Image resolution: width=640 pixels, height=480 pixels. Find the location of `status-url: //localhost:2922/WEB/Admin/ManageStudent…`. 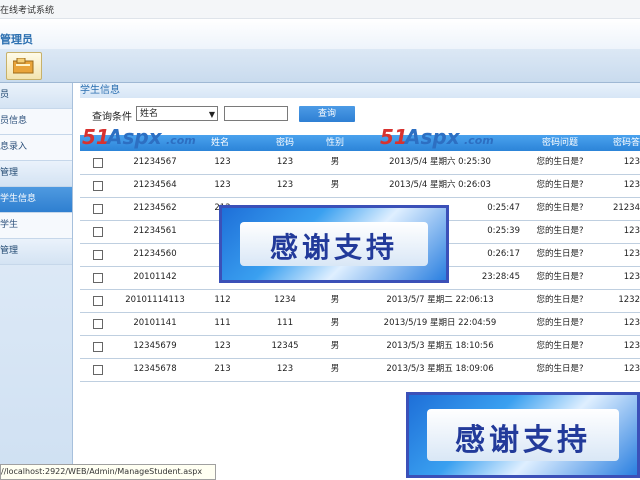

status-url: //localhost:2922/WEB/Admin/ManageStudent… is located at coordinates (102, 471).